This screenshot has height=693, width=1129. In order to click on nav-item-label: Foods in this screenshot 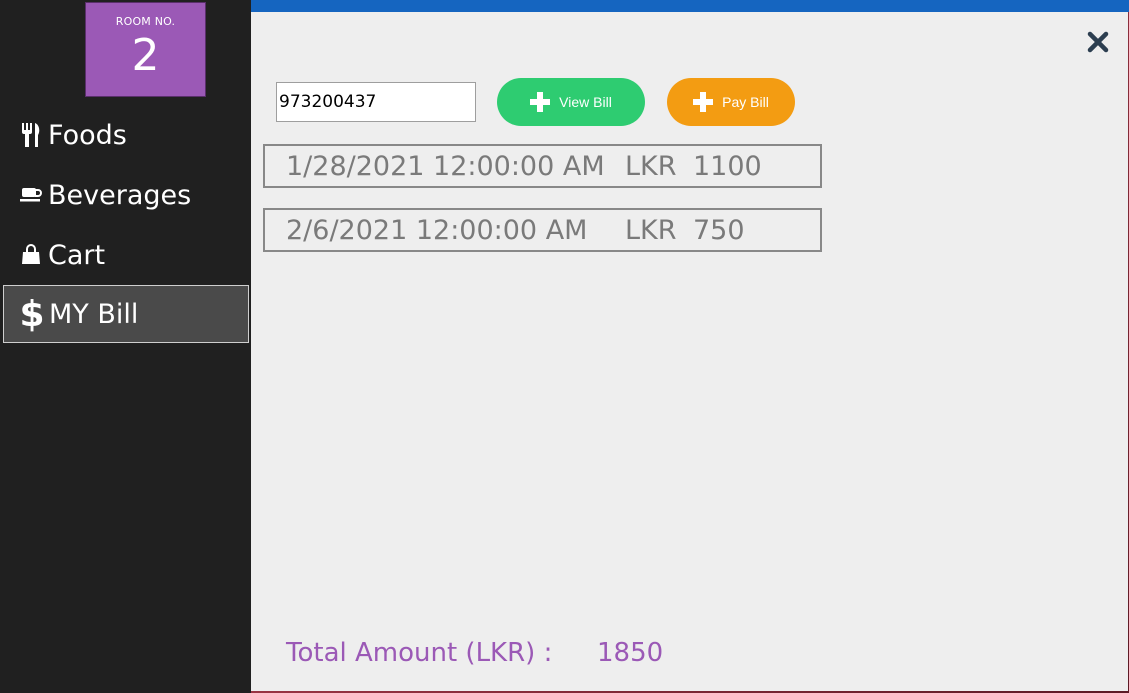, I will do `click(87, 135)`.